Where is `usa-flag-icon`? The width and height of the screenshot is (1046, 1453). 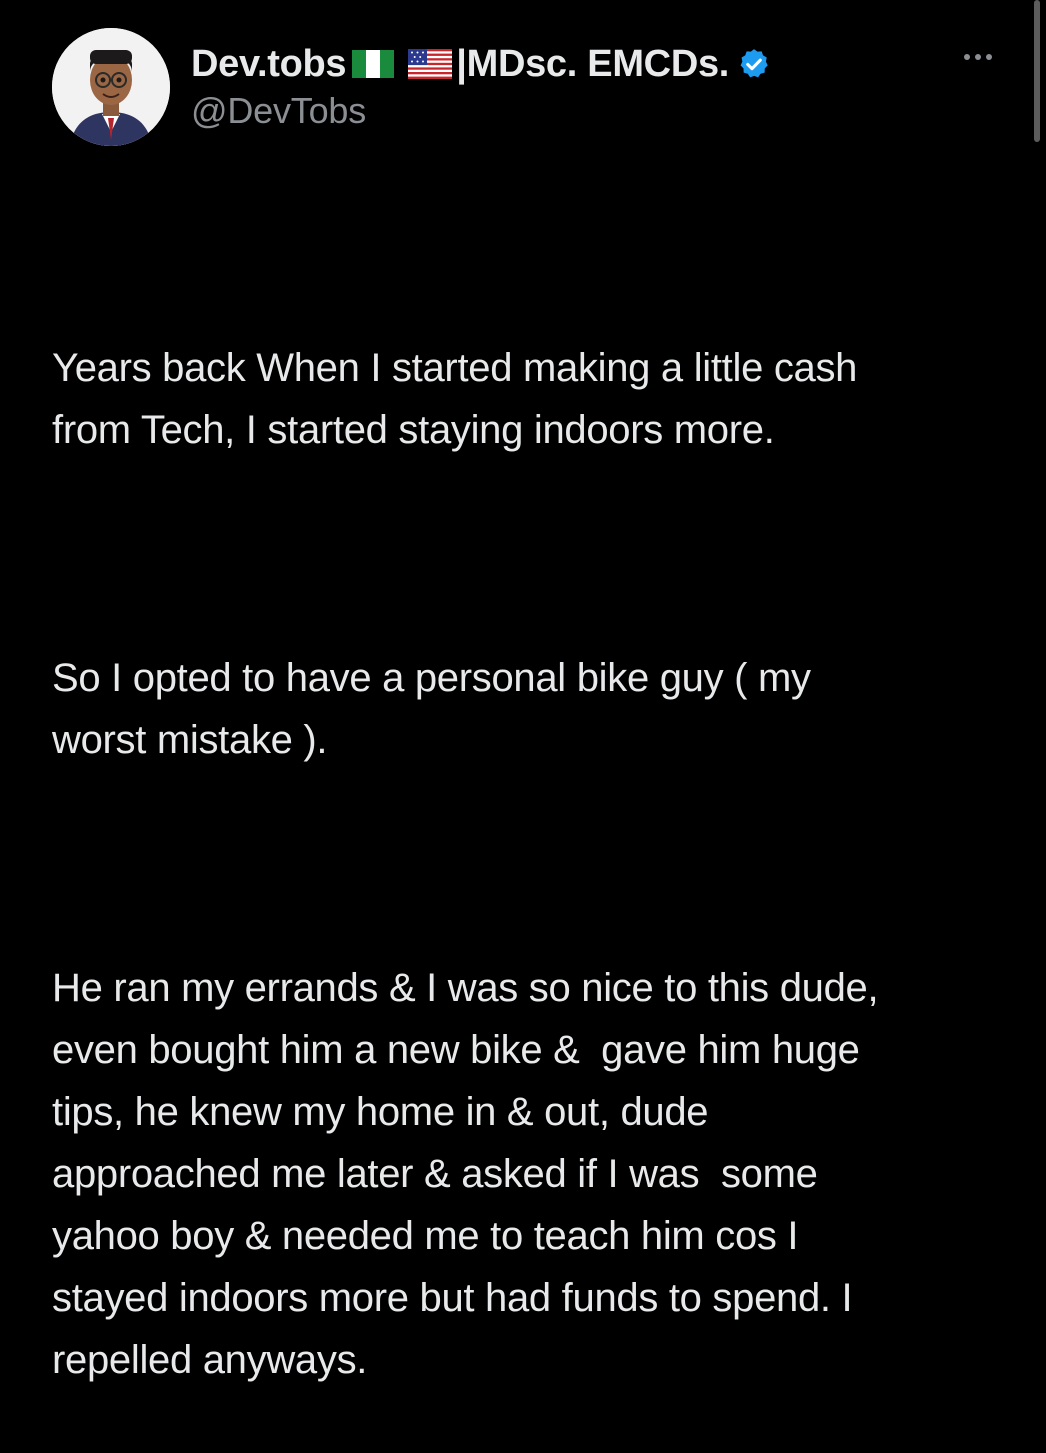 usa-flag-icon is located at coordinates (430, 64).